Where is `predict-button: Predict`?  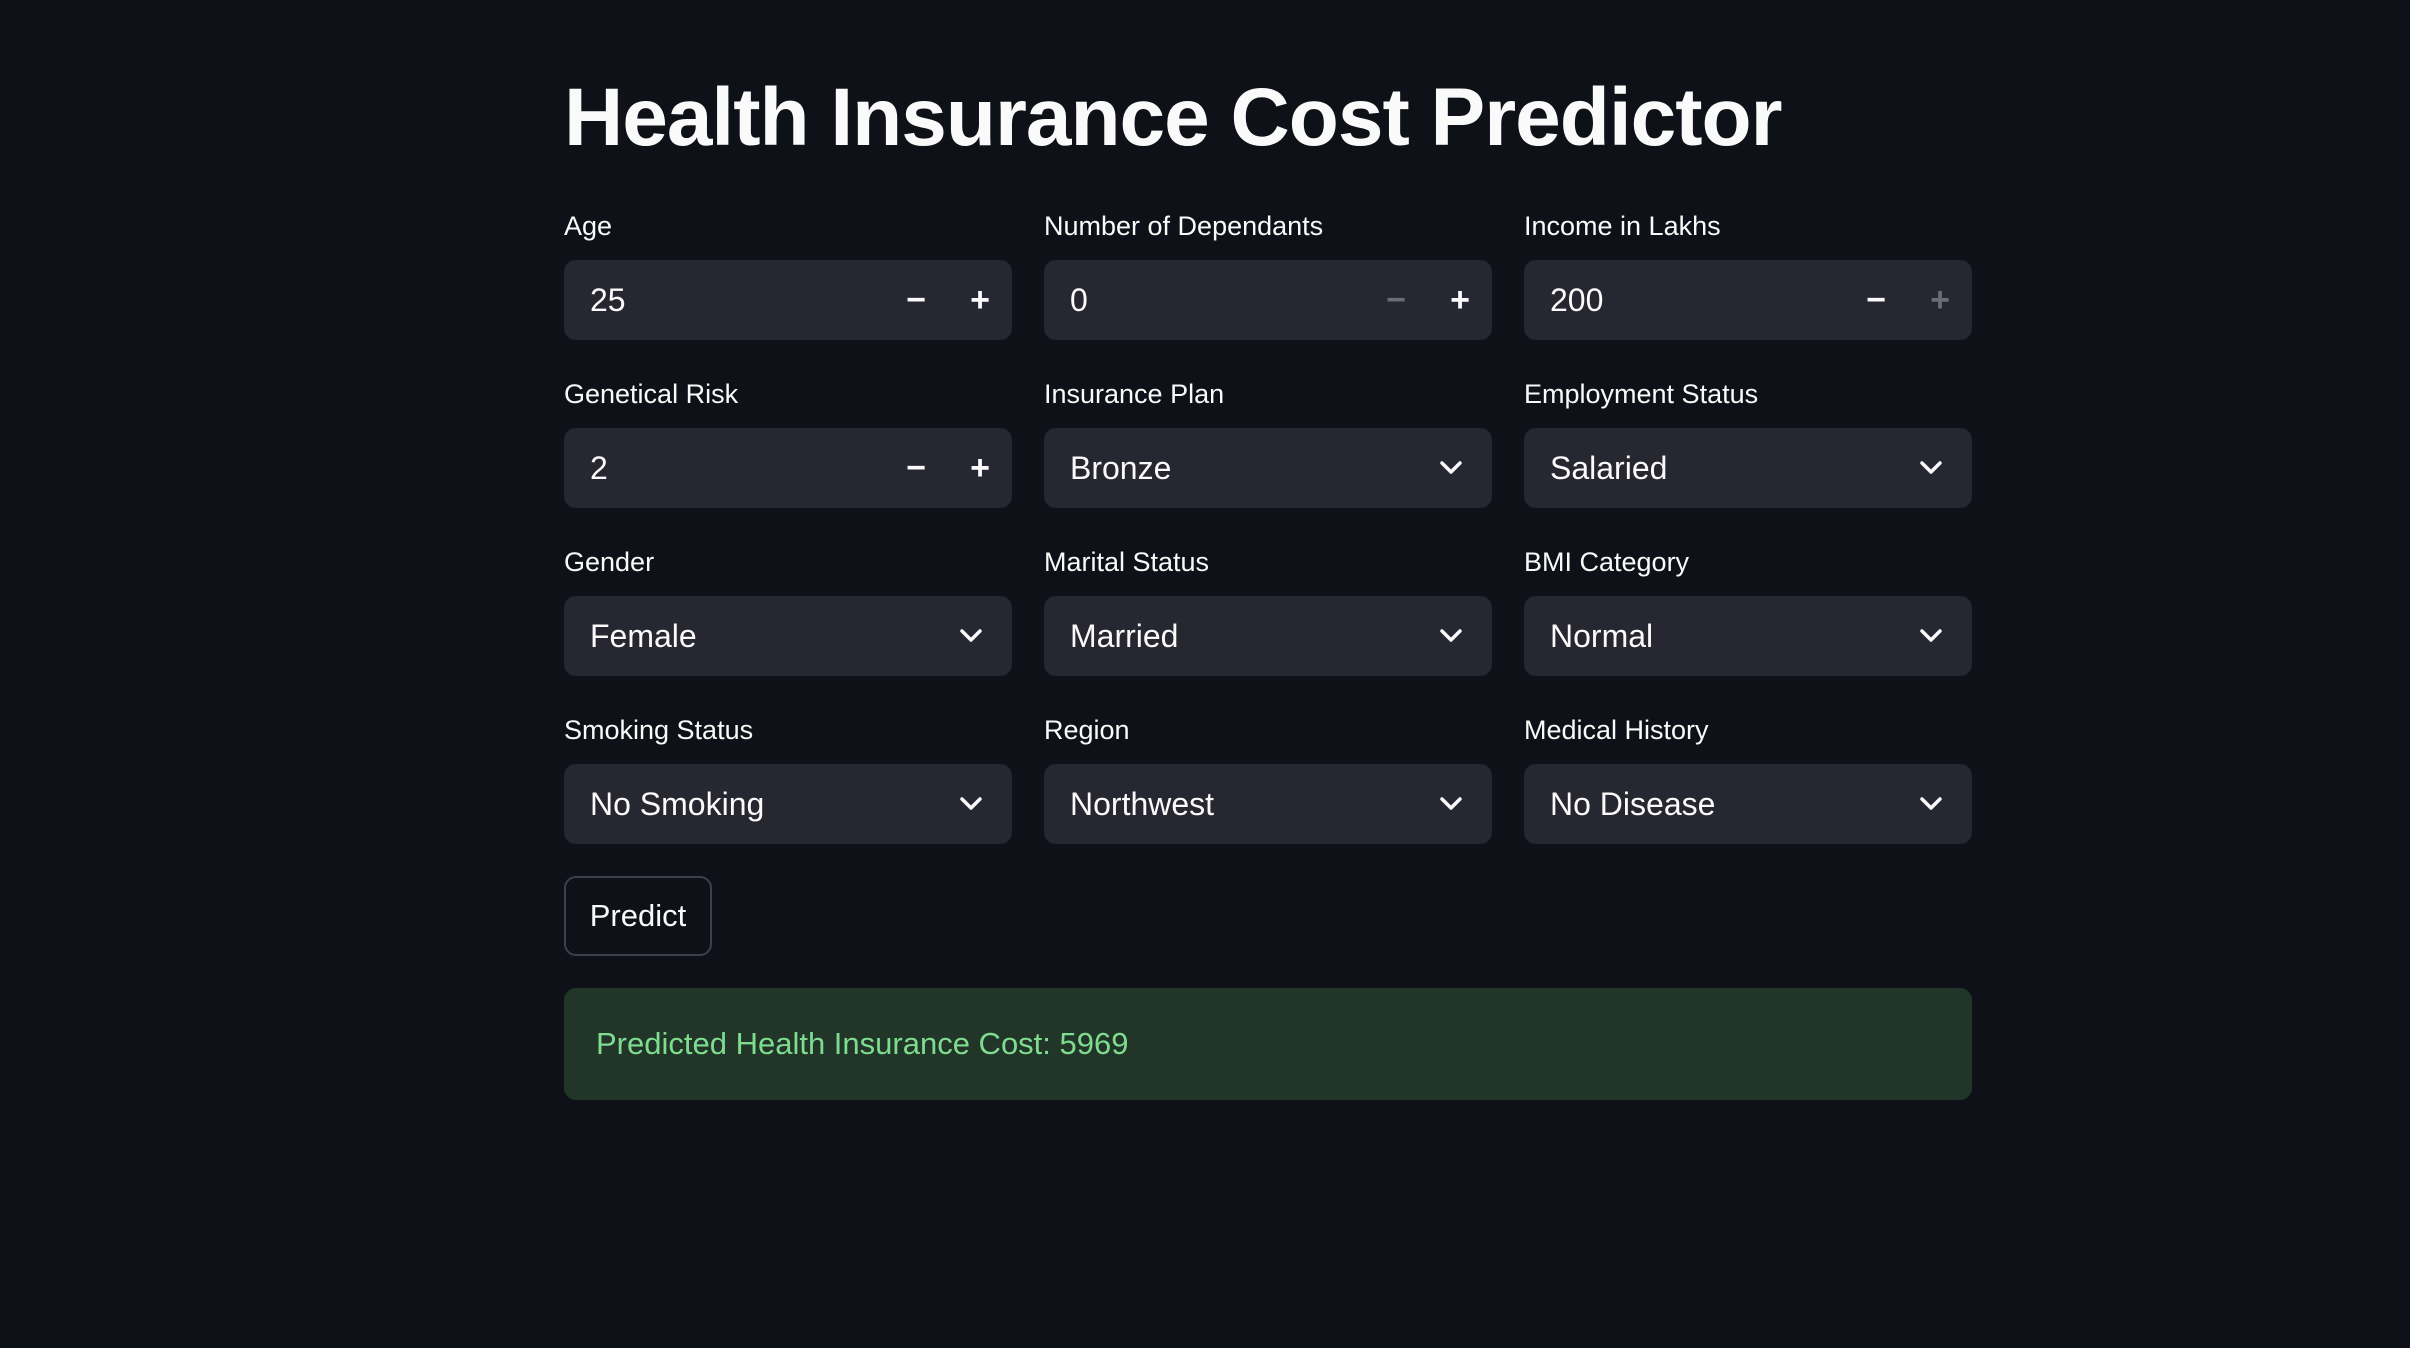 predict-button: Predict is located at coordinates (638, 916).